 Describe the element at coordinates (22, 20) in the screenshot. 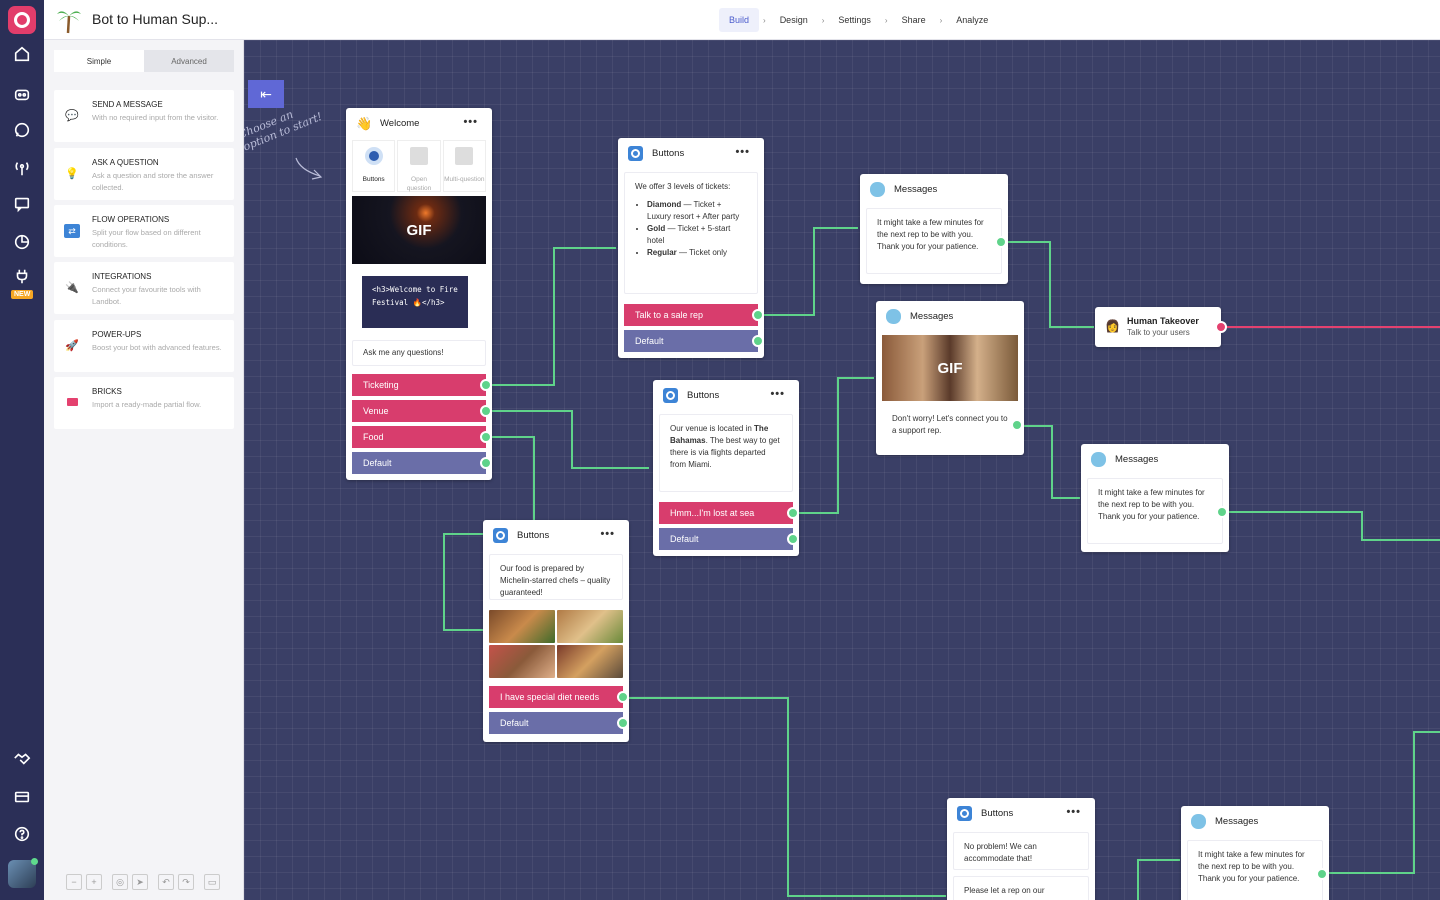

I see `landbot-logo-icon` at that location.